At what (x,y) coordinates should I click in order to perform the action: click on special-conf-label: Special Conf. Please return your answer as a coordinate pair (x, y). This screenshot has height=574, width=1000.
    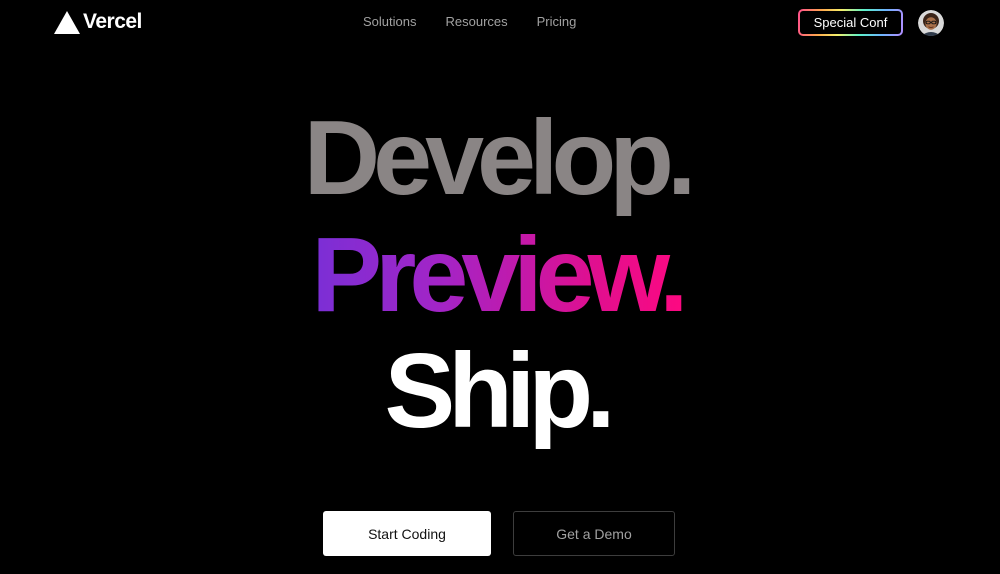
    Looking at the image, I should click on (850, 22).